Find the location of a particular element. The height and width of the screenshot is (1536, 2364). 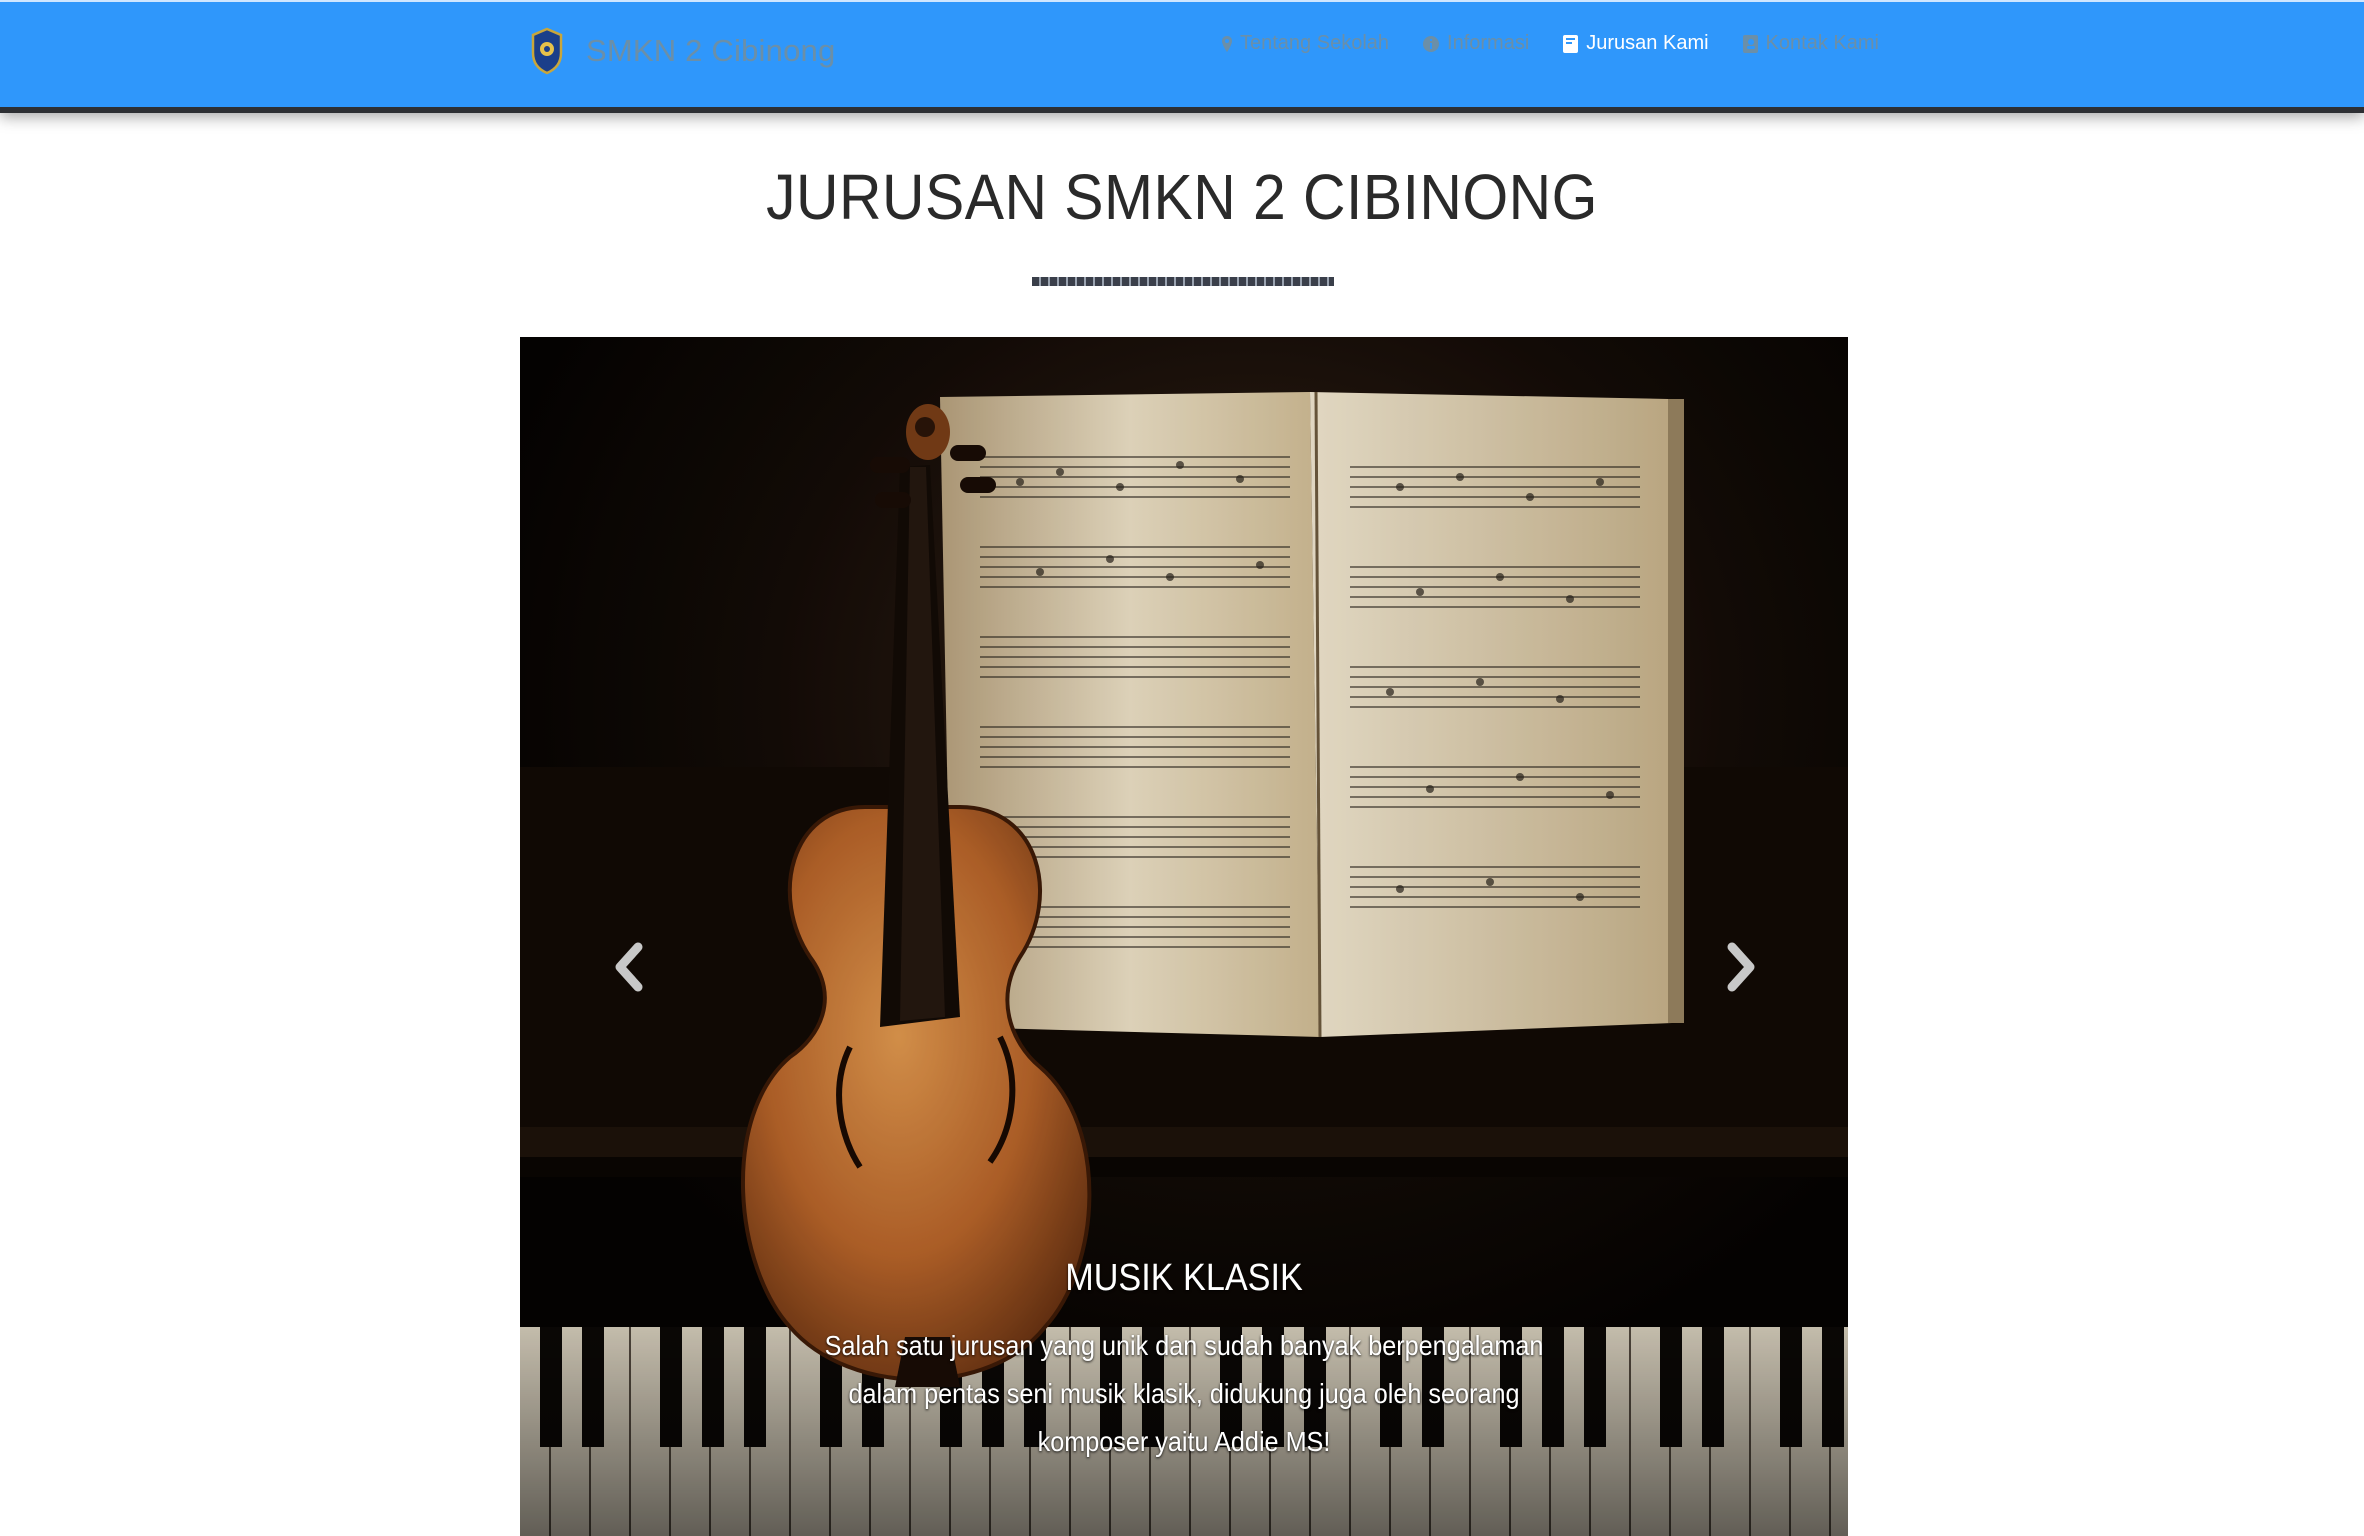

nav-item-jurusan-kami: Jurusan Kami is located at coordinates (1636, 43).